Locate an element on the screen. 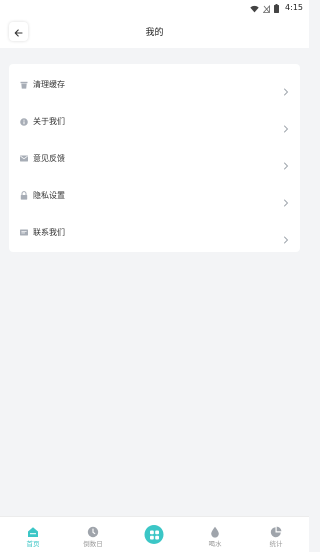  app-header: 我的 is located at coordinates (154, 31).